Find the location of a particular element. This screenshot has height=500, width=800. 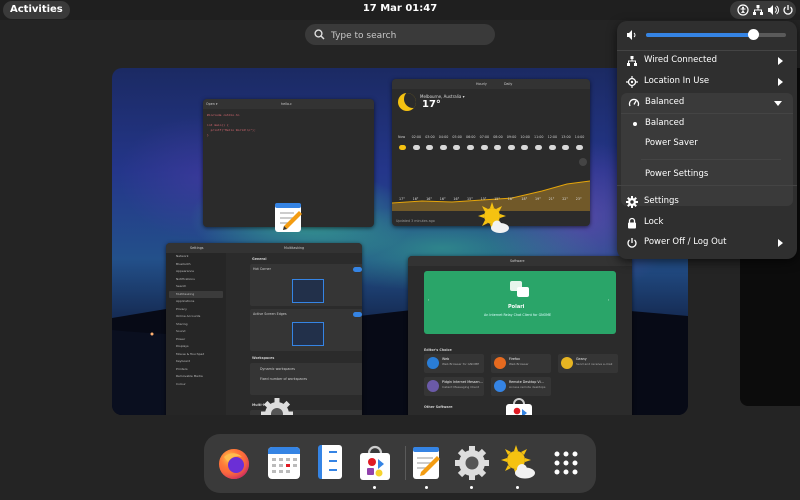

sidebar-item-privacy: Privacy is located at coordinates (196, 310).